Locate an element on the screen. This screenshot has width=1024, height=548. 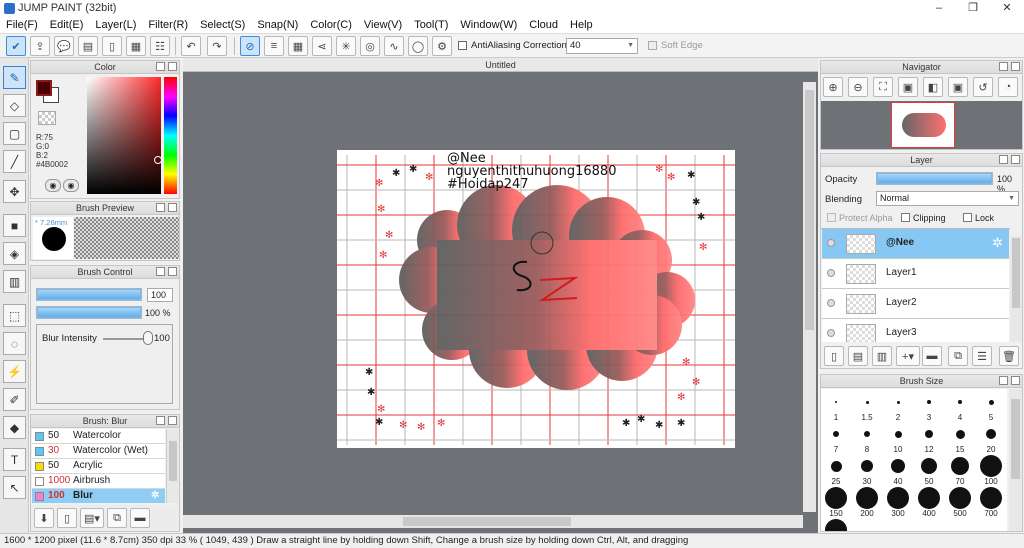
parallel-lines-icon: ≡ is located at coordinates (274, 46).